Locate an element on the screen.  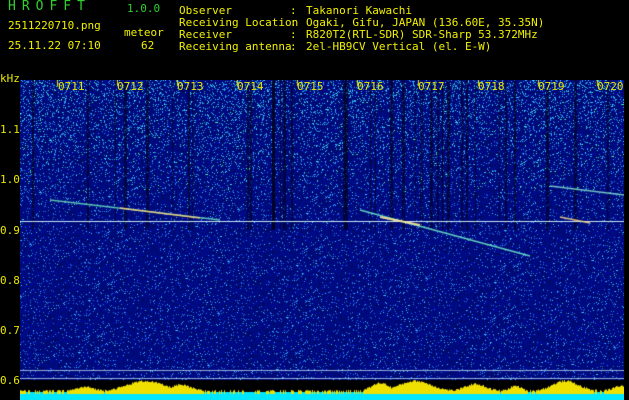
x-tick-0716: 0716 is located at coordinates (370, 86).